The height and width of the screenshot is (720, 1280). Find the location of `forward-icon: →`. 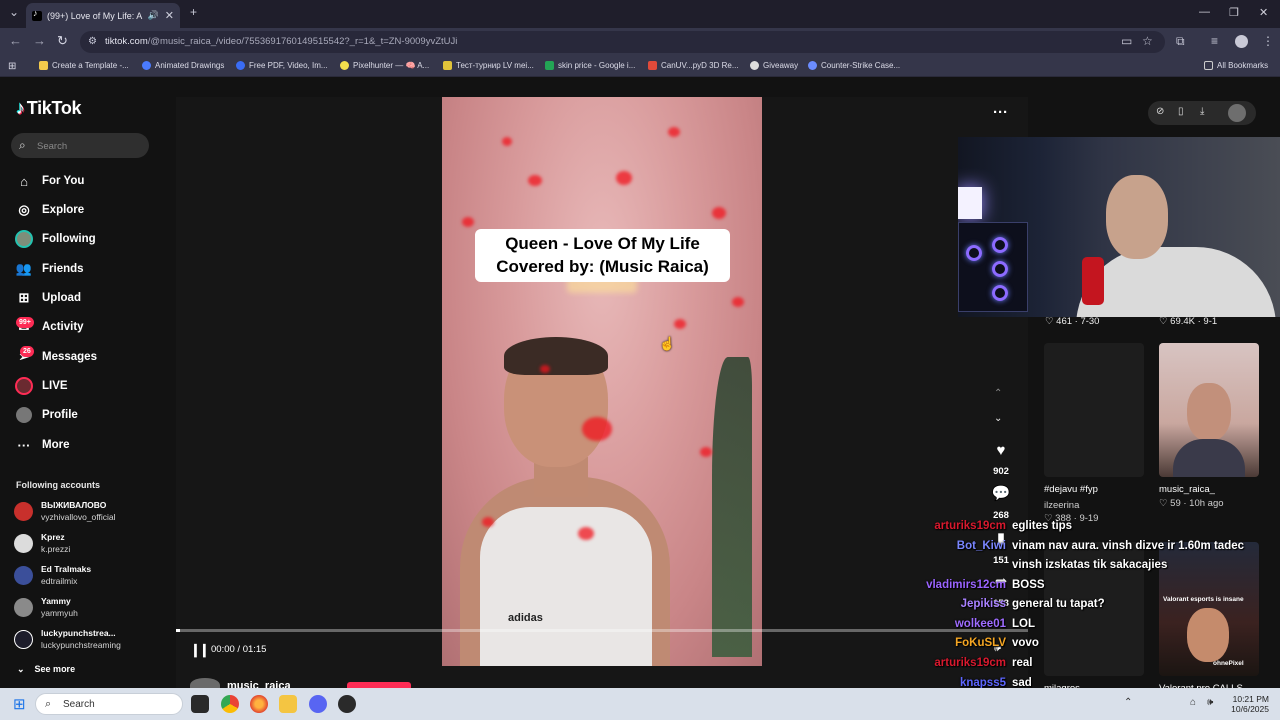

forward-icon: → is located at coordinates (39, 40).